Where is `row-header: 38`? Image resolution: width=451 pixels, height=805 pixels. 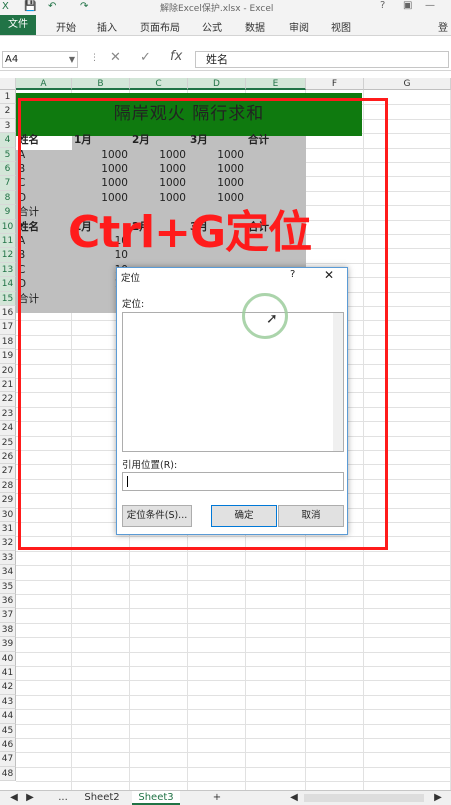
row-header: 38 is located at coordinates (8, 630).